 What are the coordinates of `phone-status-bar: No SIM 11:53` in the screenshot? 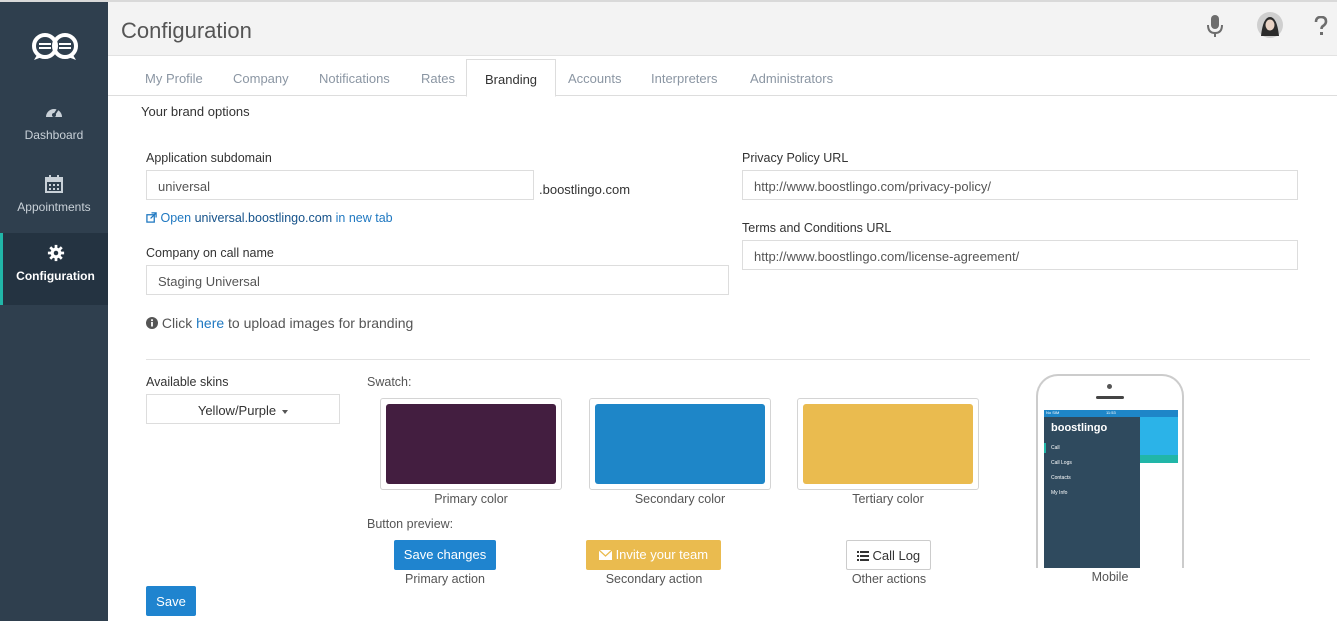 It's located at (1111, 413).